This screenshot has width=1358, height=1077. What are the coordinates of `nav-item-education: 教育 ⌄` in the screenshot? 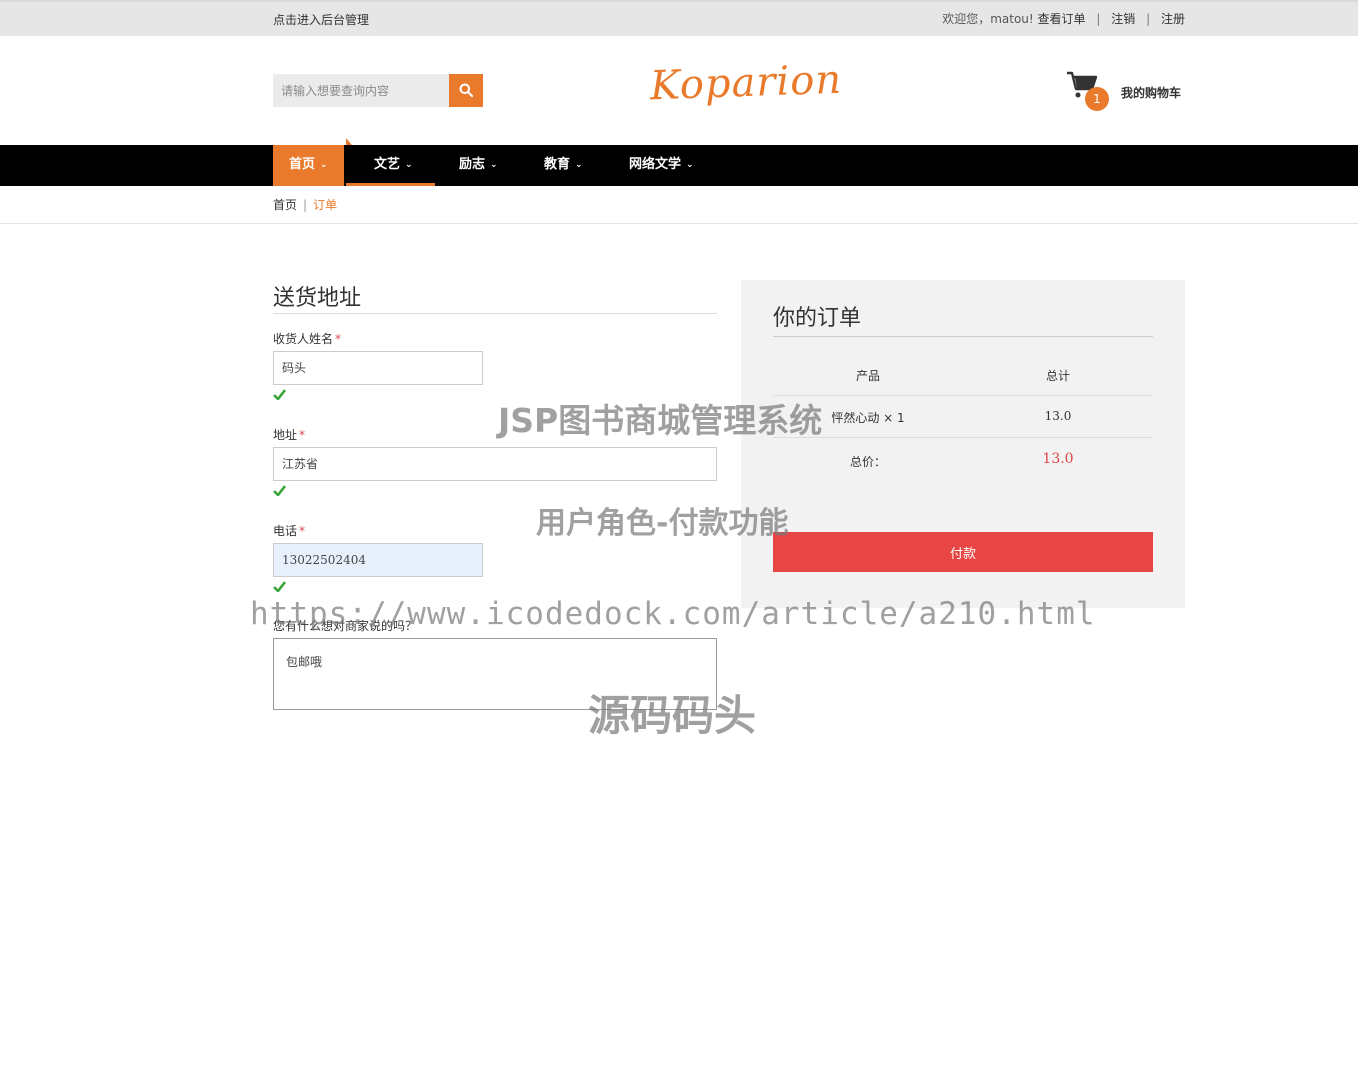 It's located at (563, 165).